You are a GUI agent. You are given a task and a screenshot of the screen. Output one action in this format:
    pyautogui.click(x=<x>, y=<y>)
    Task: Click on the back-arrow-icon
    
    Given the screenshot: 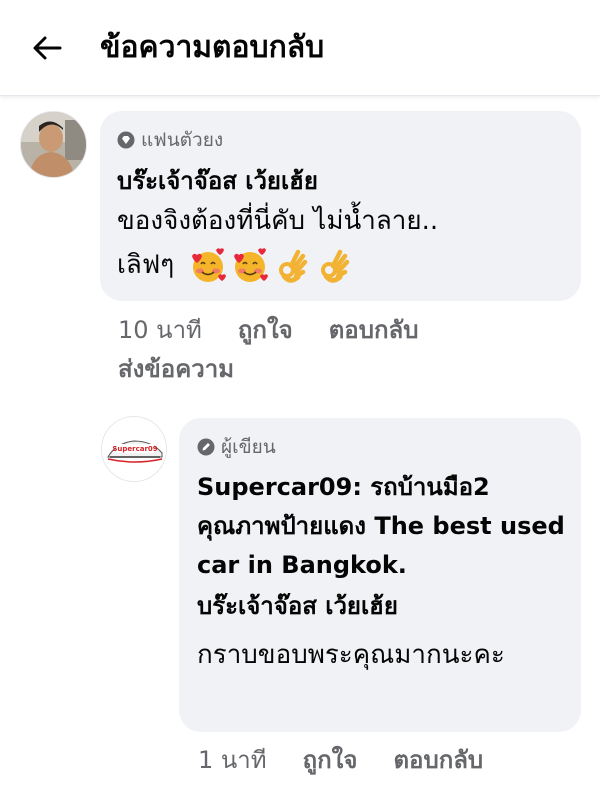 What is the action you would take?
    pyautogui.click(x=47, y=48)
    